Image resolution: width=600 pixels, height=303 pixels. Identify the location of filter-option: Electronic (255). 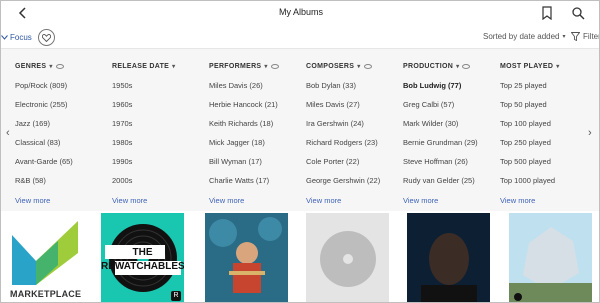
(63, 109).